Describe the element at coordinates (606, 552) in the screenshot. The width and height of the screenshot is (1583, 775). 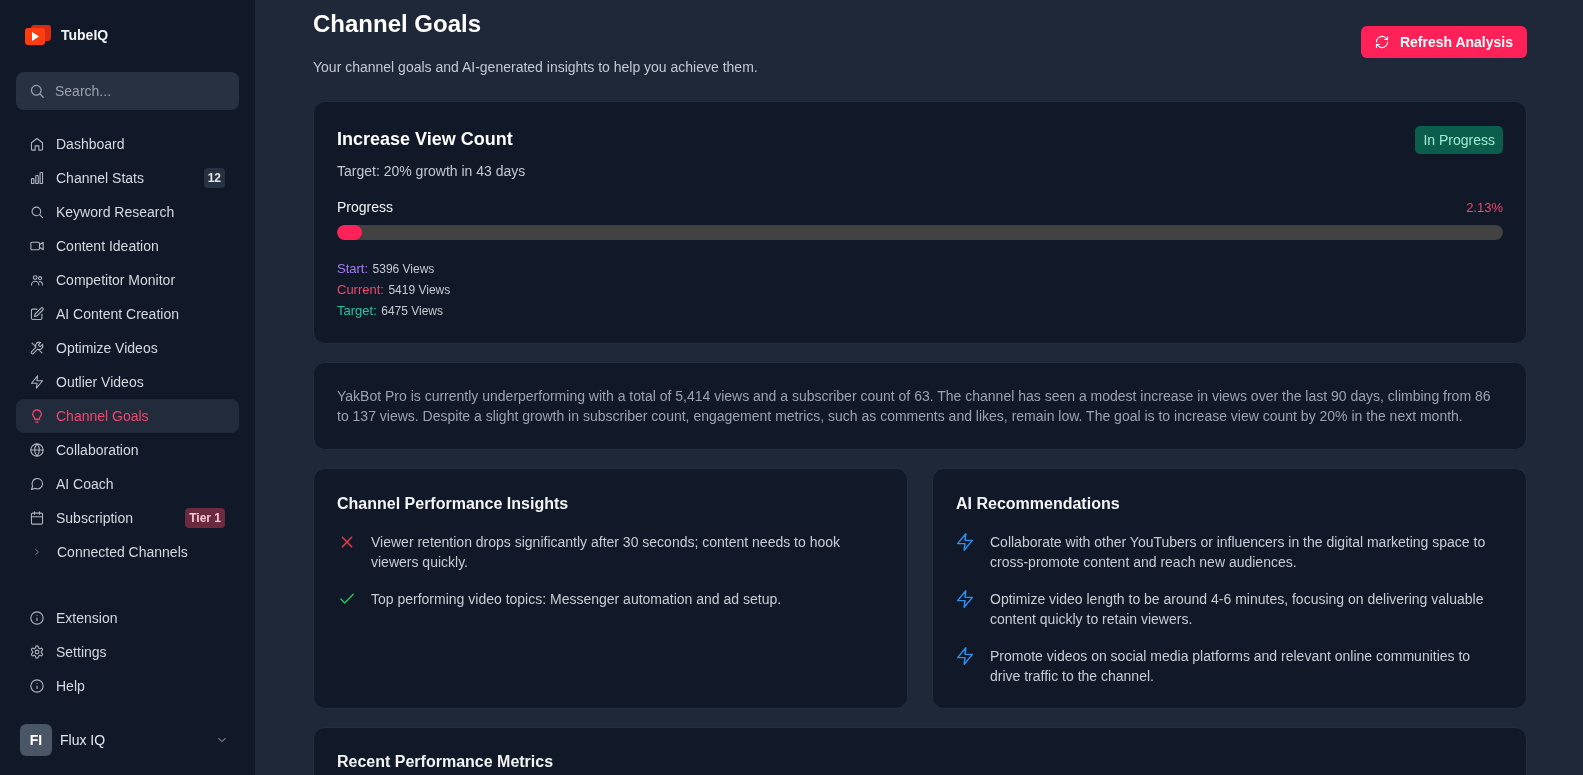
I see `insight-text: Viewer retention drops significantly after 30 seconds; content needs to hook viewers quickly.` at that location.